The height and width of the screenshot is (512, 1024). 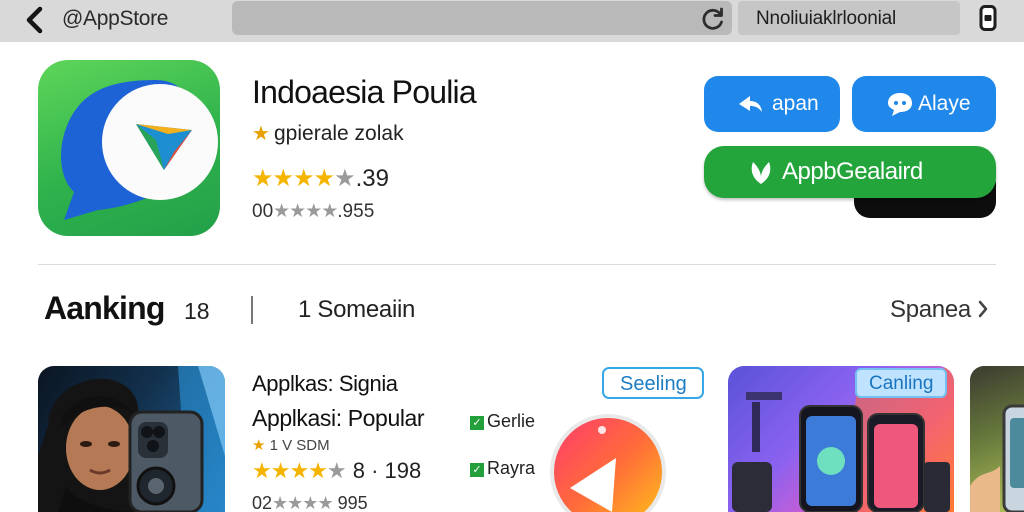 What do you see at coordinates (988, 18) in the screenshot?
I see `phone-icon` at bounding box center [988, 18].